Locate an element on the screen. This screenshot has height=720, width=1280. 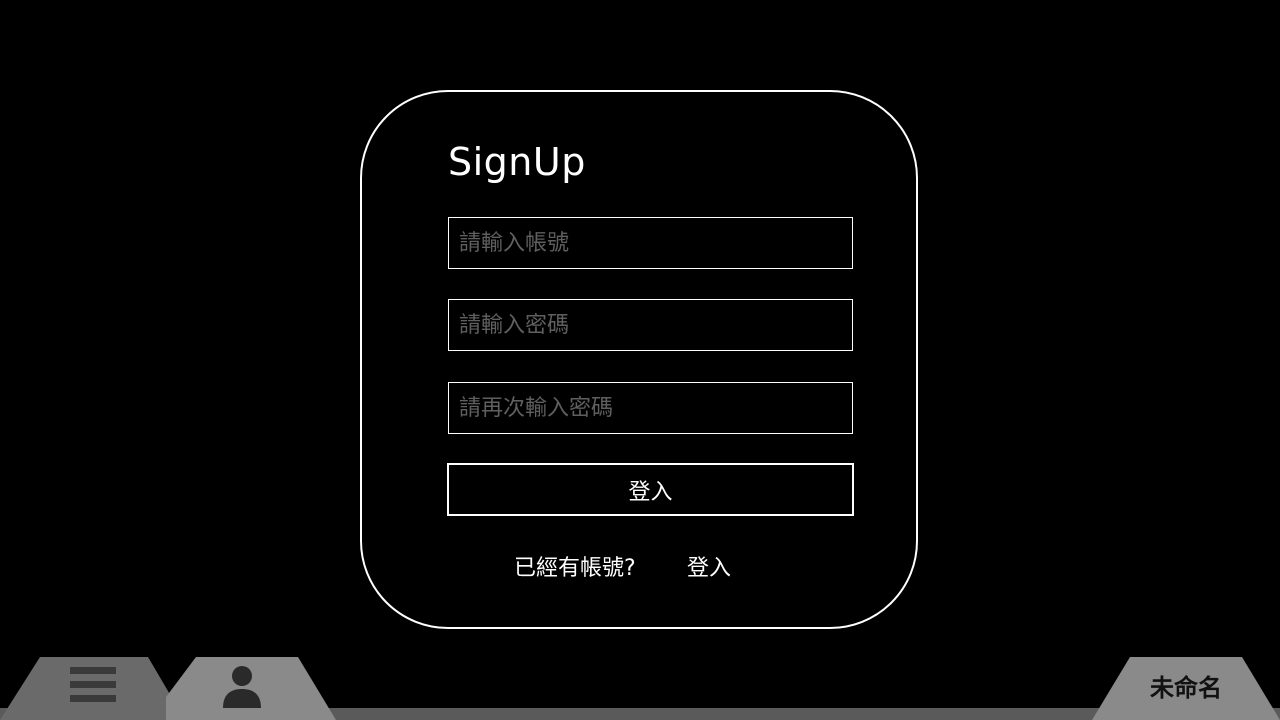
page-title: SignUp is located at coordinates (517, 162).